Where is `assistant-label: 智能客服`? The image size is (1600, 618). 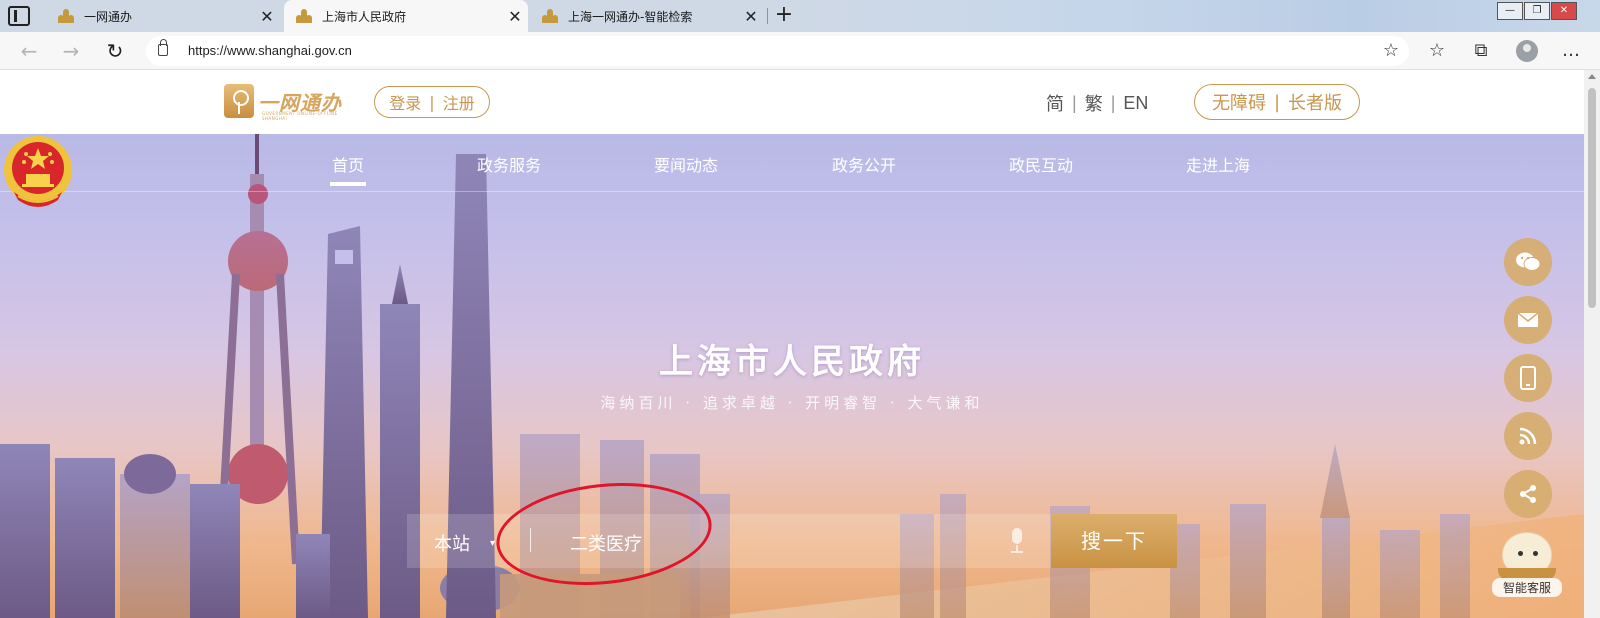 assistant-label: 智能客服 is located at coordinates (1527, 587).